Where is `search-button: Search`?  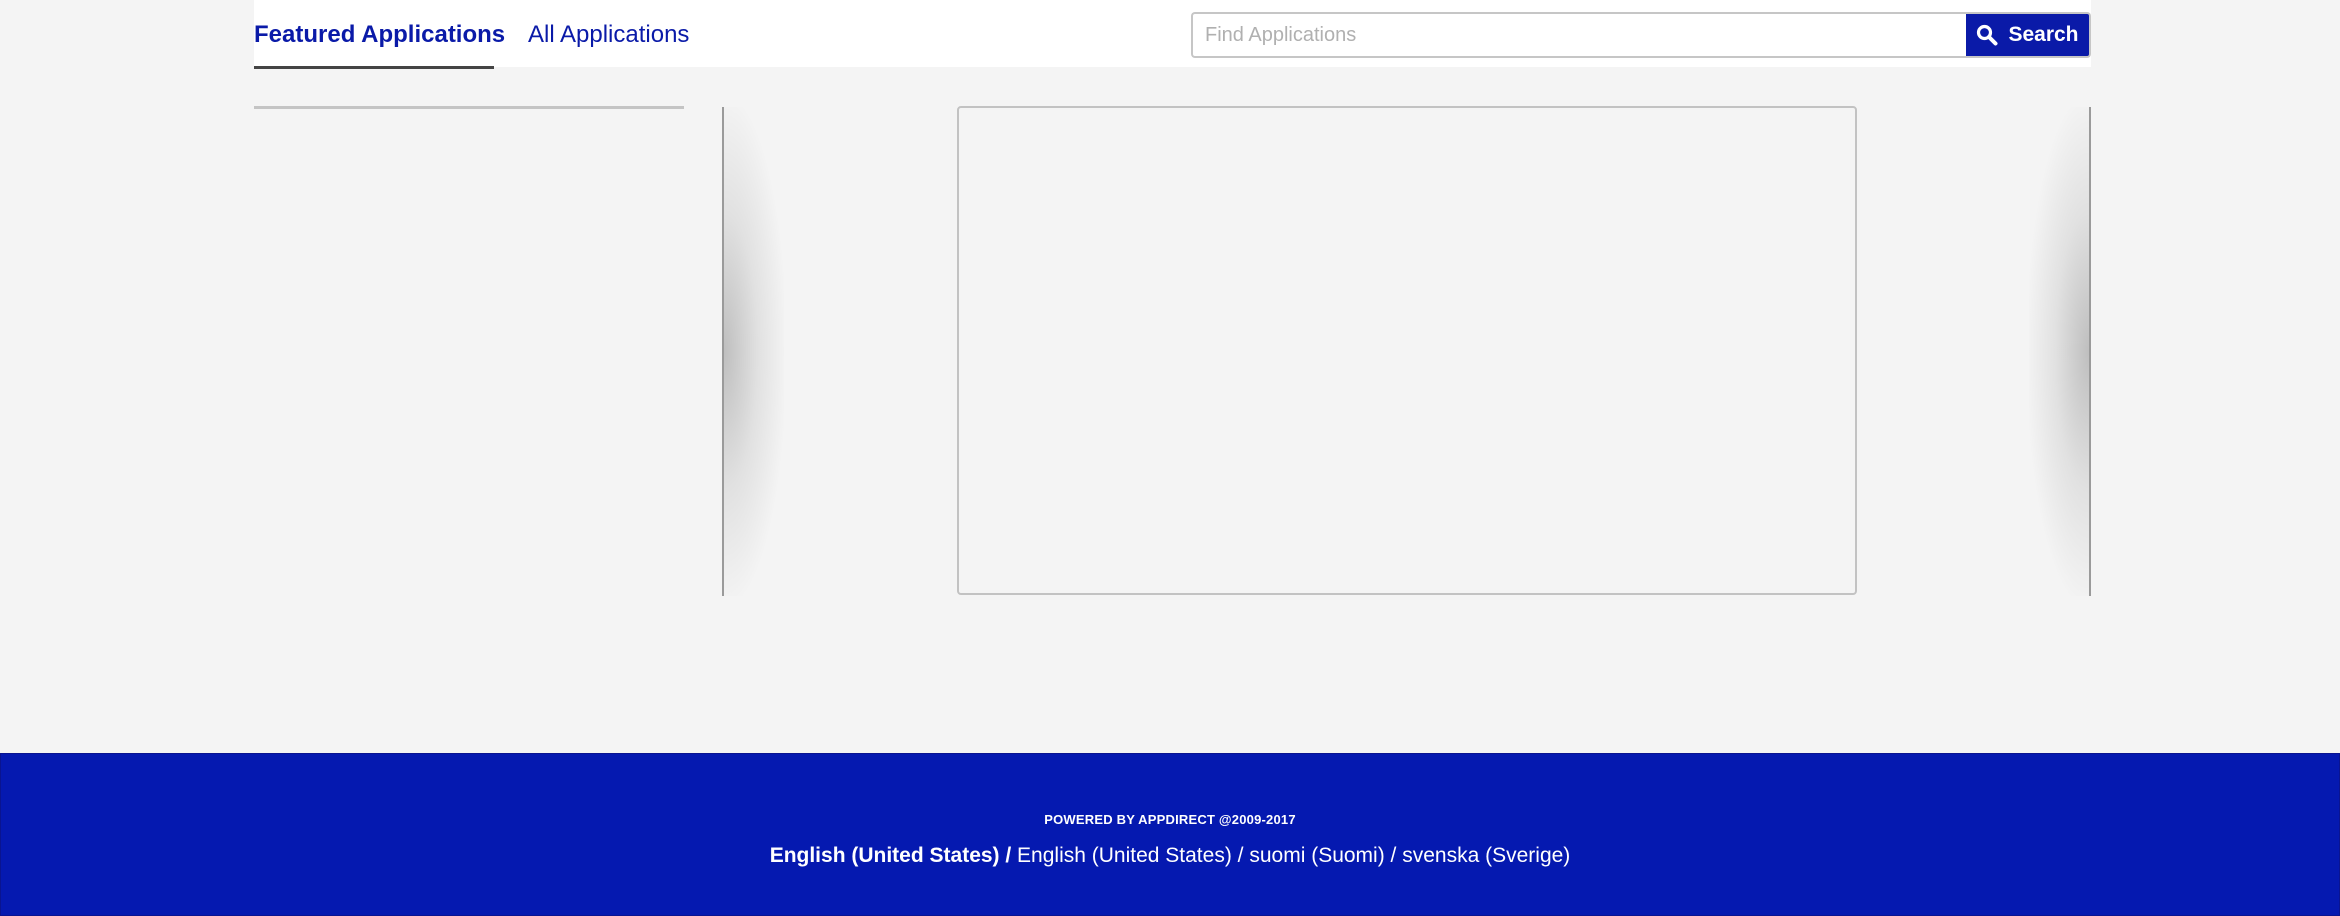
search-button: Search is located at coordinates (2028, 35).